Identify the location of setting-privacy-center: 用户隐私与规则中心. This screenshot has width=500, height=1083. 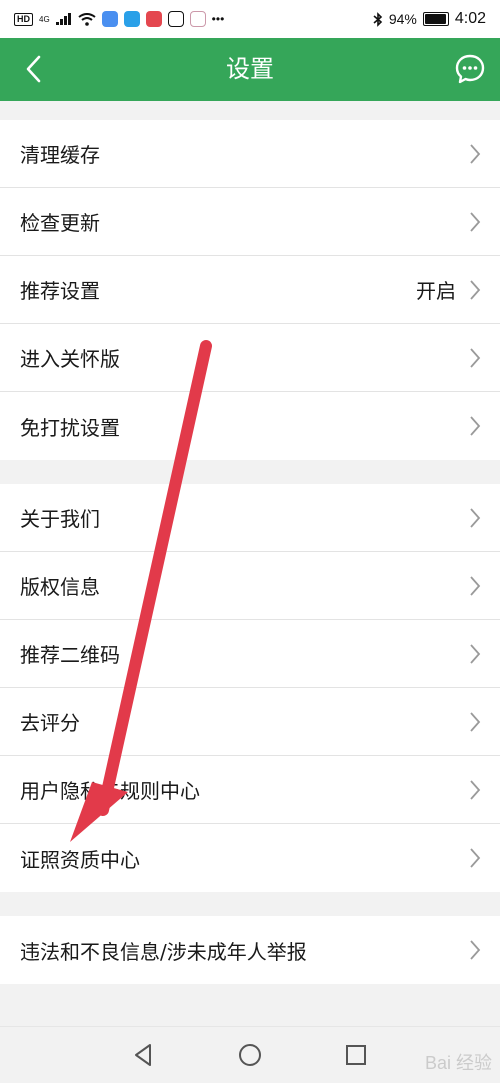
(250, 790).